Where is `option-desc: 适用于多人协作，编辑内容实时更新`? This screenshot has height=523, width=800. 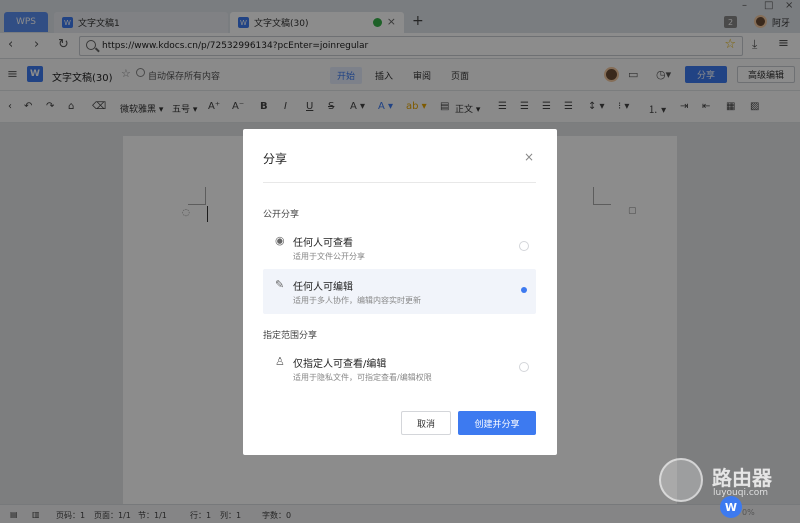
option-desc: 适用于多人协作，编辑内容实时更新 is located at coordinates (357, 300).